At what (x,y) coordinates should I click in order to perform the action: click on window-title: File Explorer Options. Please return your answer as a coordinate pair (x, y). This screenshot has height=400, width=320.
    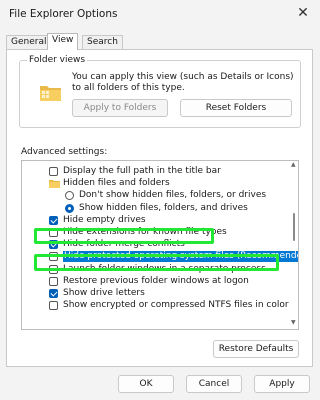
    Looking at the image, I should click on (63, 14).